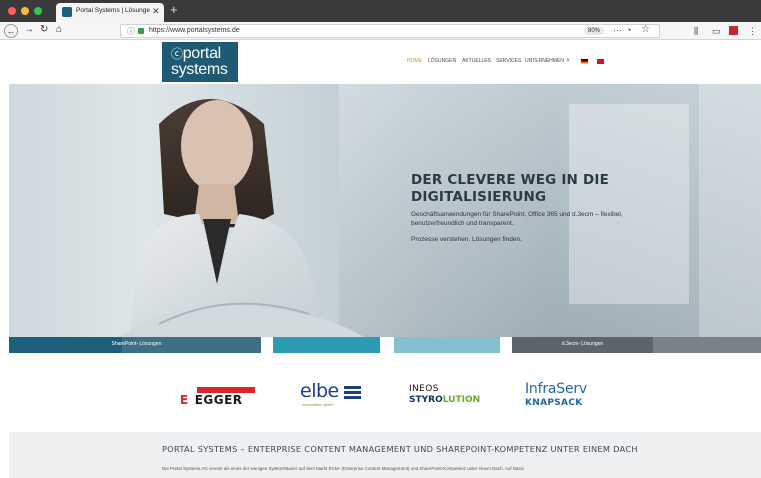 Image resolution: width=761 pixels, height=478 pixels. I want to click on hero-title: DER CLEVERE WEG IN DIE DIGITALISIERUNG, so click(510, 188).